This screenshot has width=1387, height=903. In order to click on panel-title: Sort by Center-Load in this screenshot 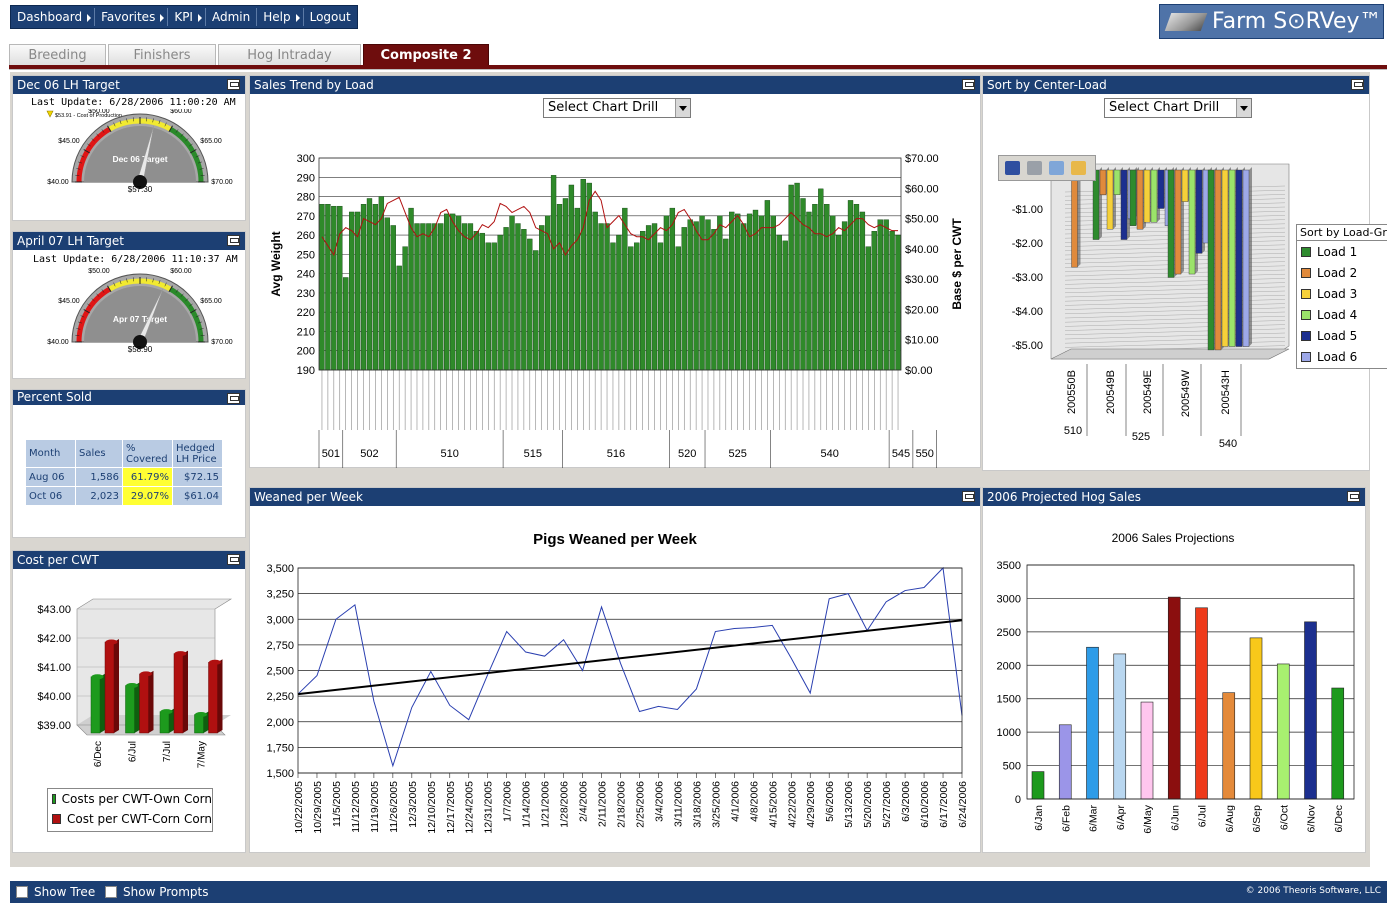, I will do `click(1047, 85)`.